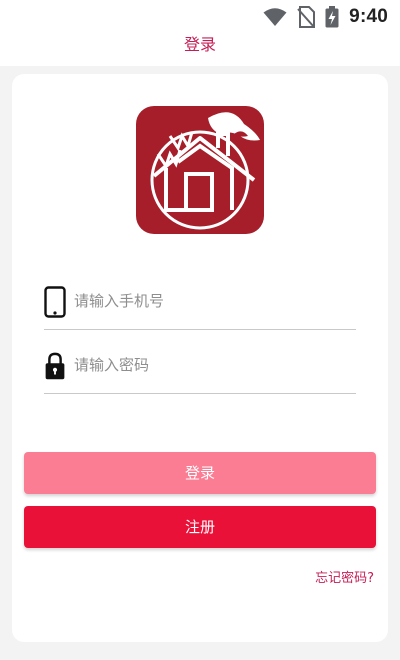 This screenshot has width=400, height=660. What do you see at coordinates (344, 576) in the screenshot?
I see `forgot-password-link: 忘记密码?` at bounding box center [344, 576].